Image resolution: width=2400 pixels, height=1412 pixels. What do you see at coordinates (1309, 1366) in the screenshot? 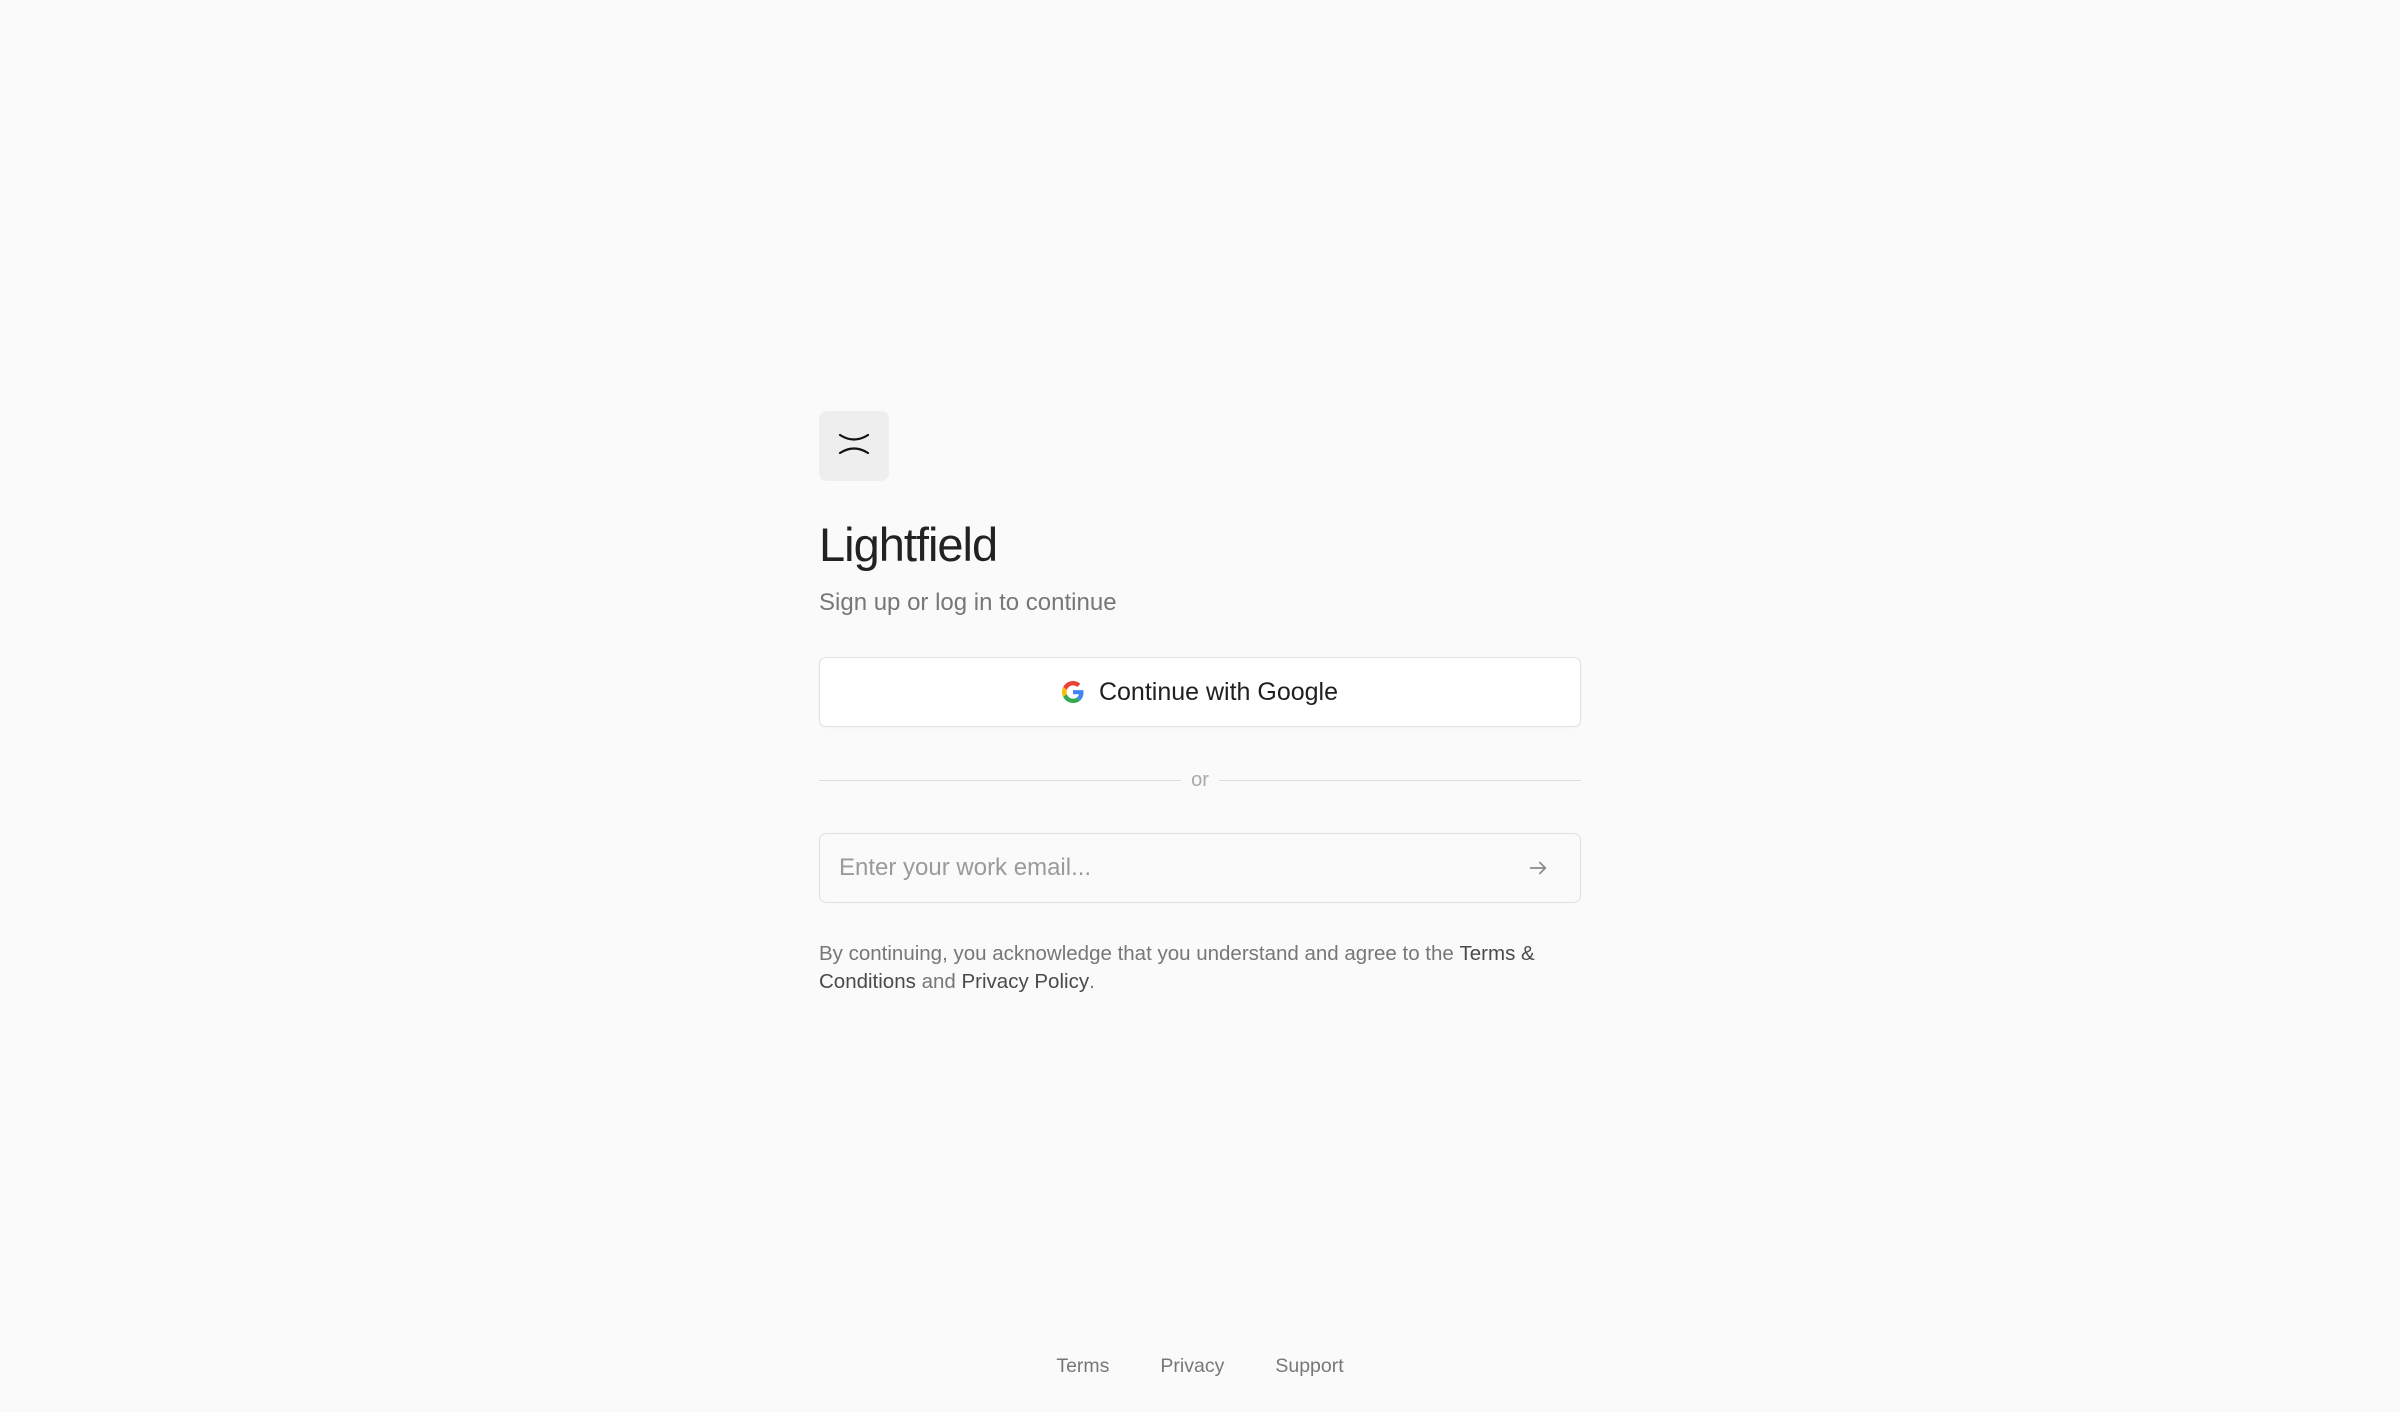
I see `footer-link-support: Support` at bounding box center [1309, 1366].